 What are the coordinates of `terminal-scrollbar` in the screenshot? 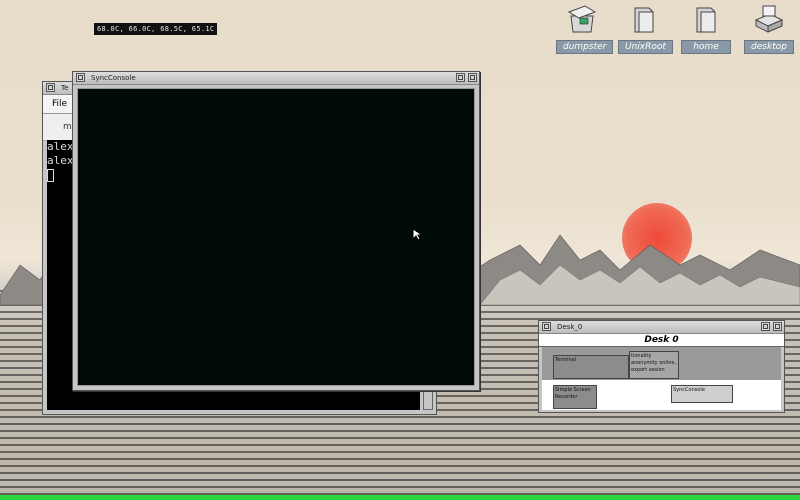 It's located at (428, 400).